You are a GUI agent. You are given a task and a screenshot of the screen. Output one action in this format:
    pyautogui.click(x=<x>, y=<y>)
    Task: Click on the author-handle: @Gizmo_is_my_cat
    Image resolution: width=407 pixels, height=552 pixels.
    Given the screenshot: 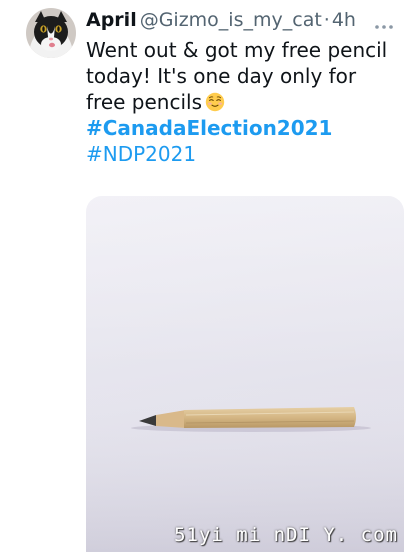 What is the action you would take?
    pyautogui.click(x=231, y=20)
    